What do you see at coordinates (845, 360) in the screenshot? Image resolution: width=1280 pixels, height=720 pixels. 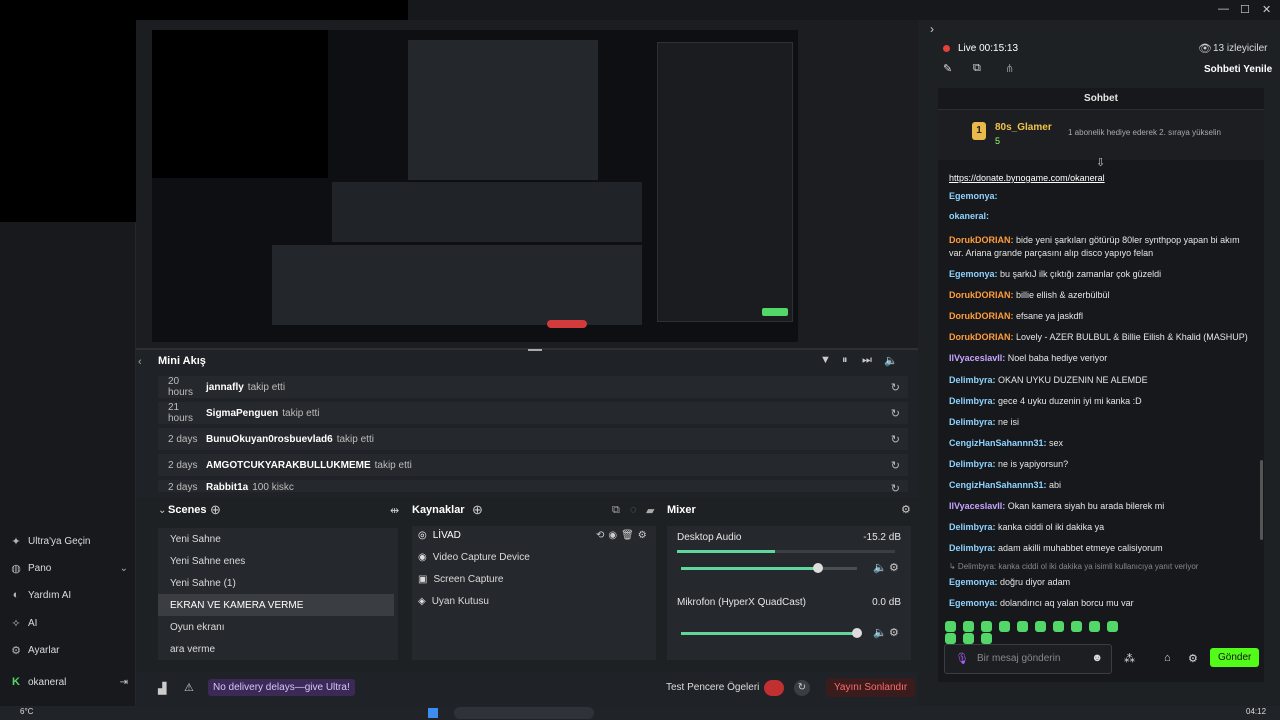 I see `pause-icon: ⏸` at bounding box center [845, 360].